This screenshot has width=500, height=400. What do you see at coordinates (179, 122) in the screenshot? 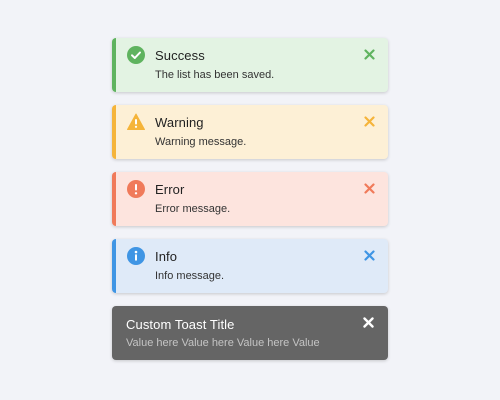
I see `toast-title: Warning` at bounding box center [179, 122].